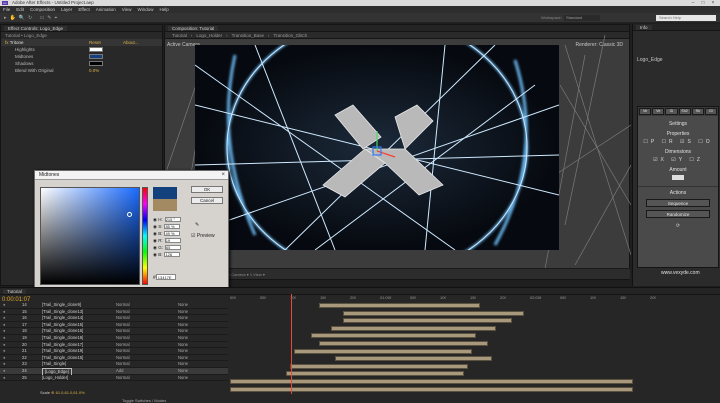 The width and height of the screenshot is (720, 403). What do you see at coordinates (172, 227) in the screenshot?
I see `color-field-value: 85 %` at bounding box center [172, 227].